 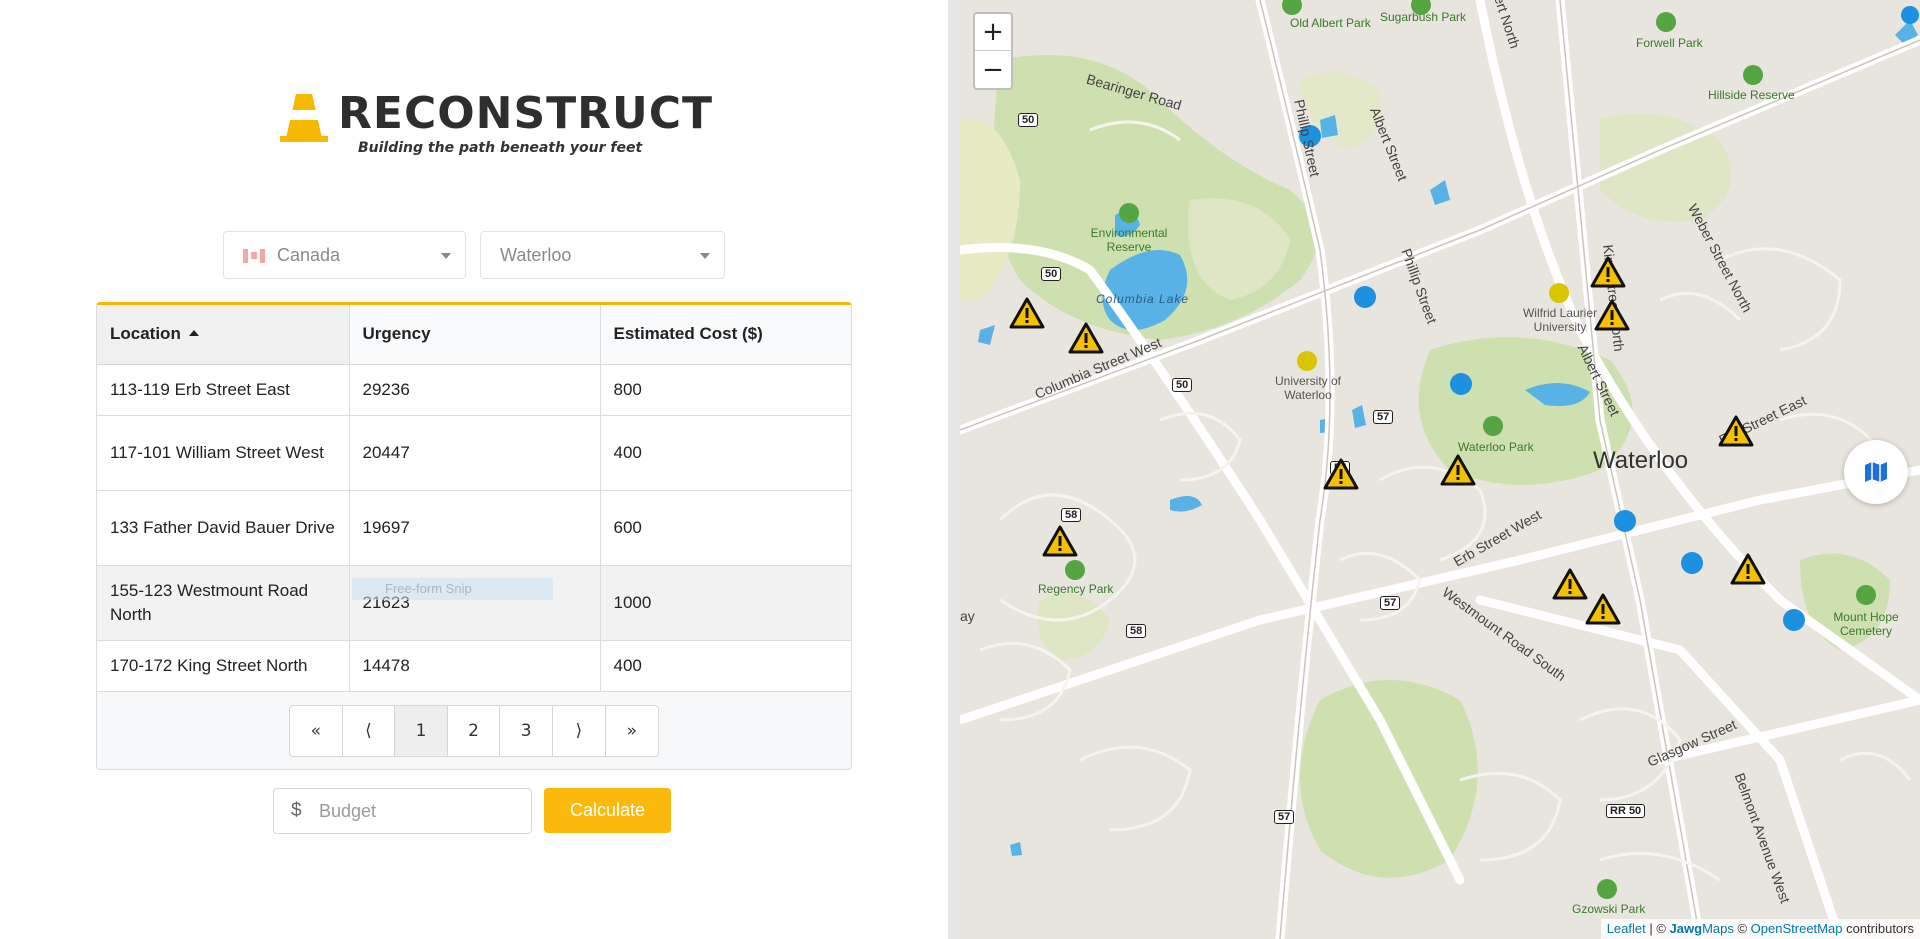 What do you see at coordinates (1129, 240) in the screenshot?
I see `map-label-environmental-reserve: Environmental Reserve` at bounding box center [1129, 240].